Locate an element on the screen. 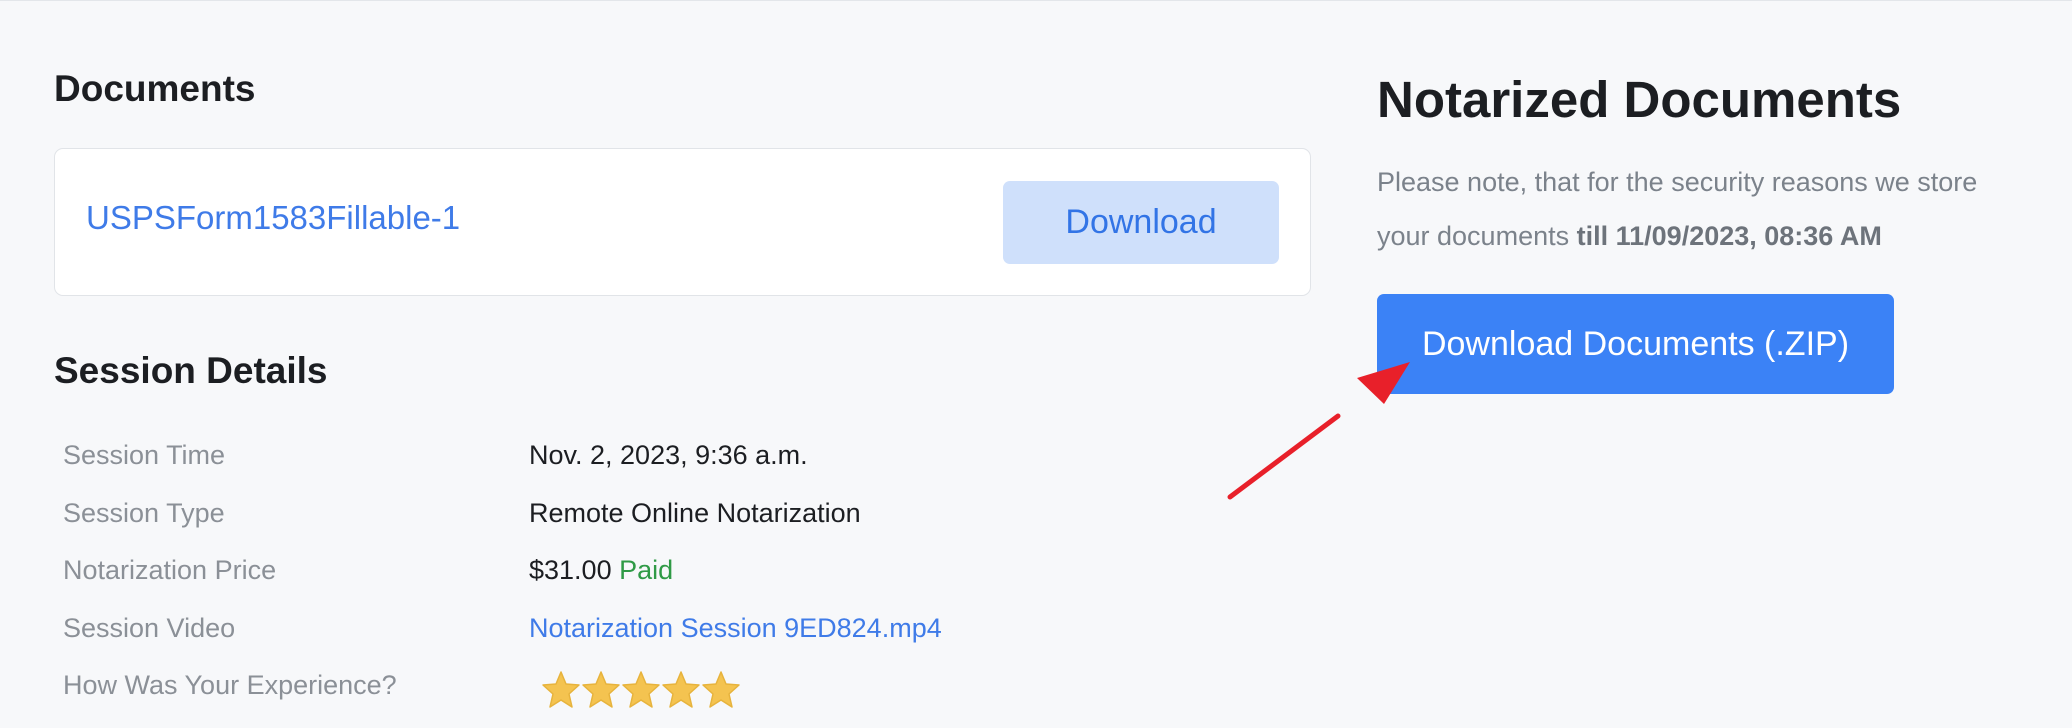 This screenshot has height=728, width=2072. download-button: Download is located at coordinates (1141, 222).